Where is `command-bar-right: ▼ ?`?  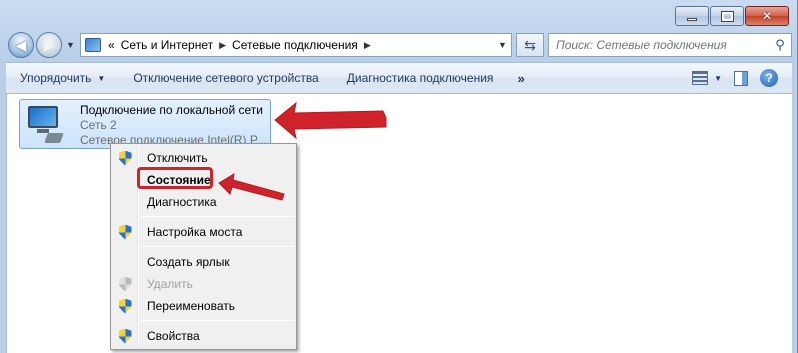
command-bar-right: ▼ ? is located at coordinates (742, 78).